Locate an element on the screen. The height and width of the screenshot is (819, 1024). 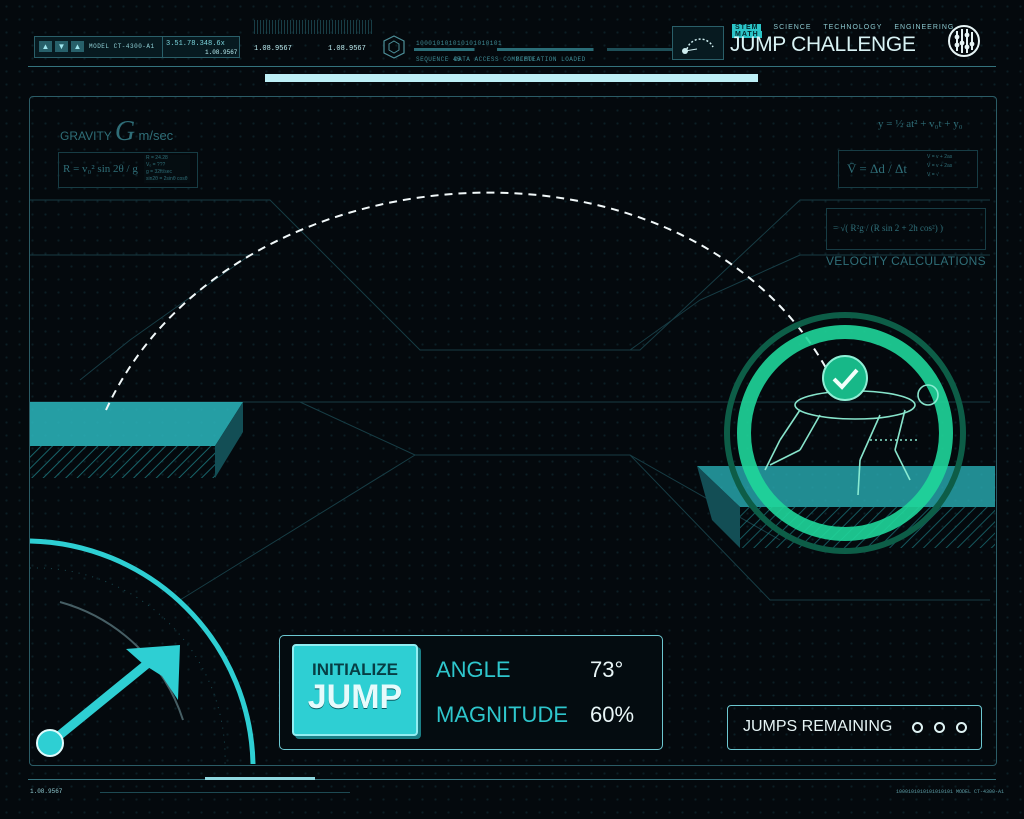
gravity-unit: m/sec is located at coordinates (156, 135).